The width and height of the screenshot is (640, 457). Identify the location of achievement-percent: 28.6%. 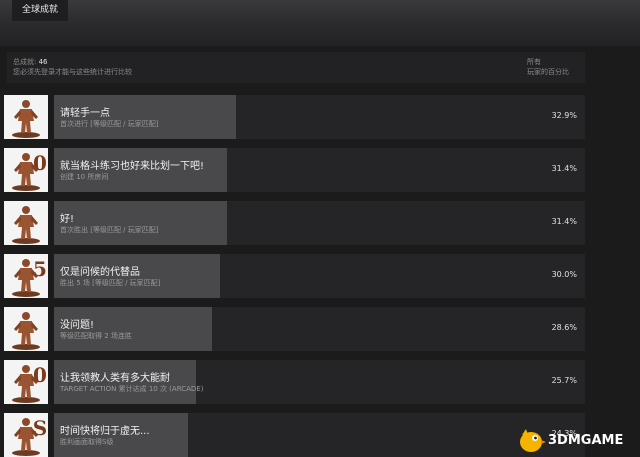
(564, 327).